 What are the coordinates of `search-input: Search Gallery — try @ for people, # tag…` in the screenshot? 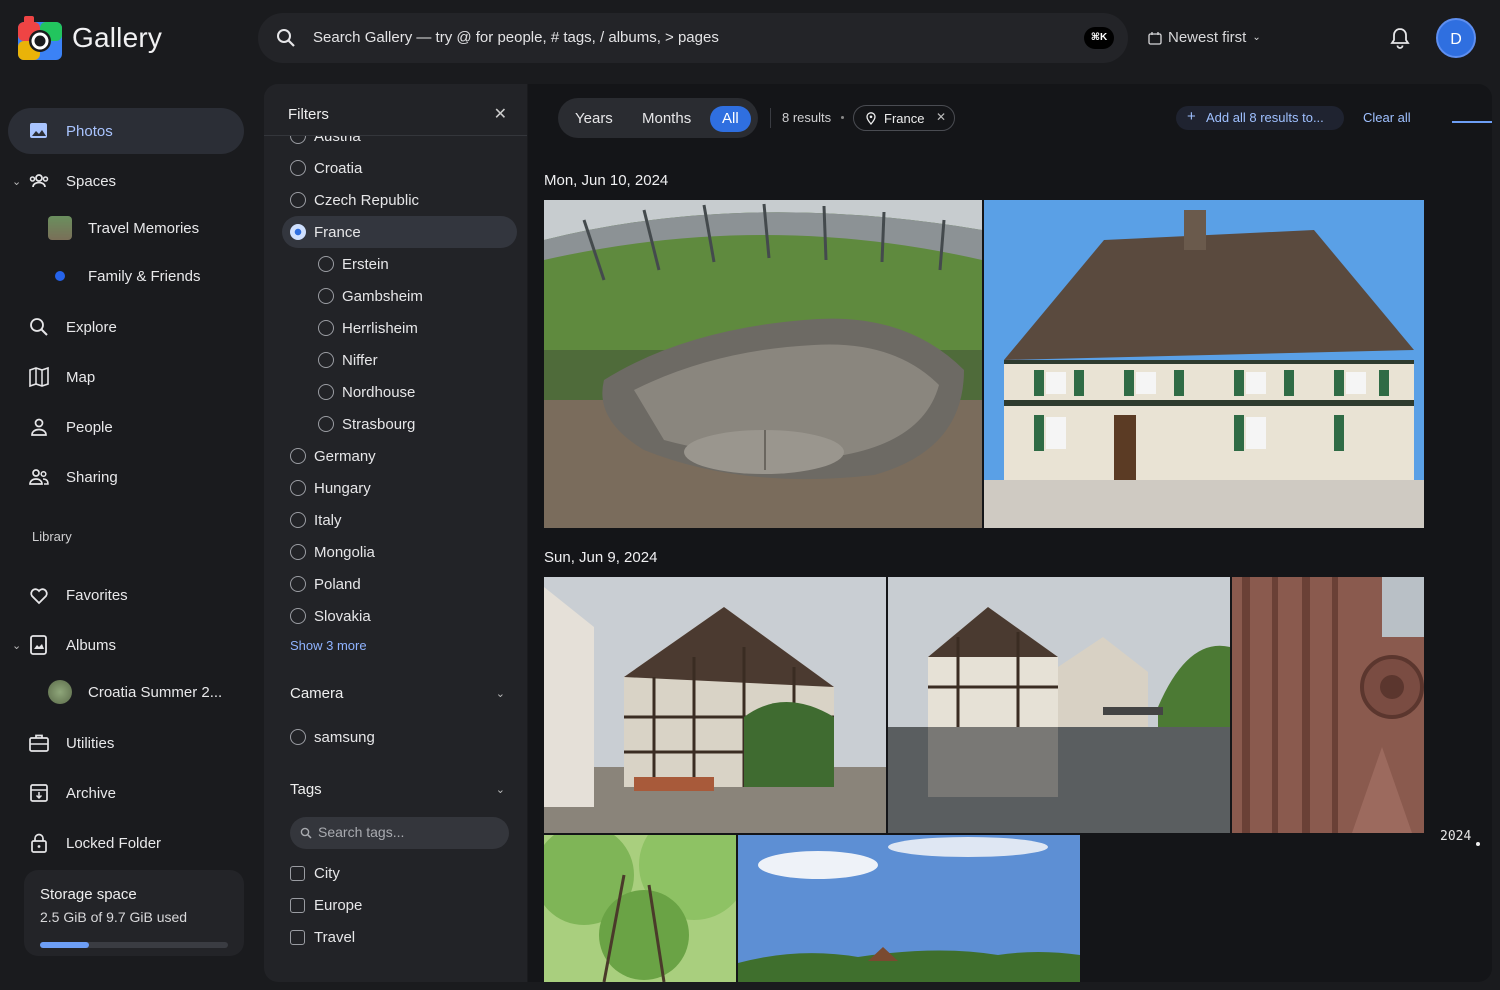 It's located at (516, 37).